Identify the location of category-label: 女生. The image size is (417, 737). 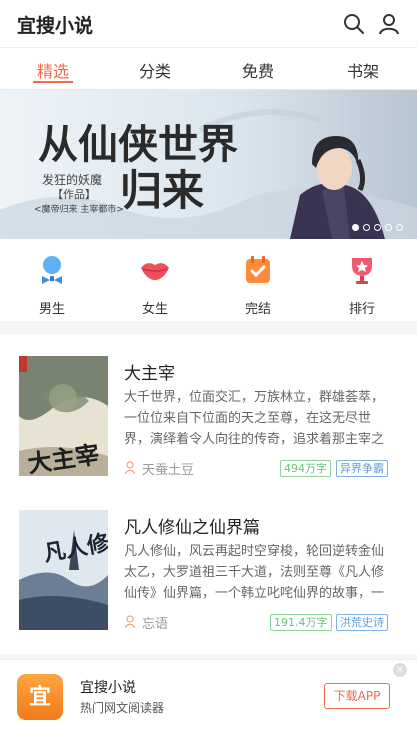
(154, 309).